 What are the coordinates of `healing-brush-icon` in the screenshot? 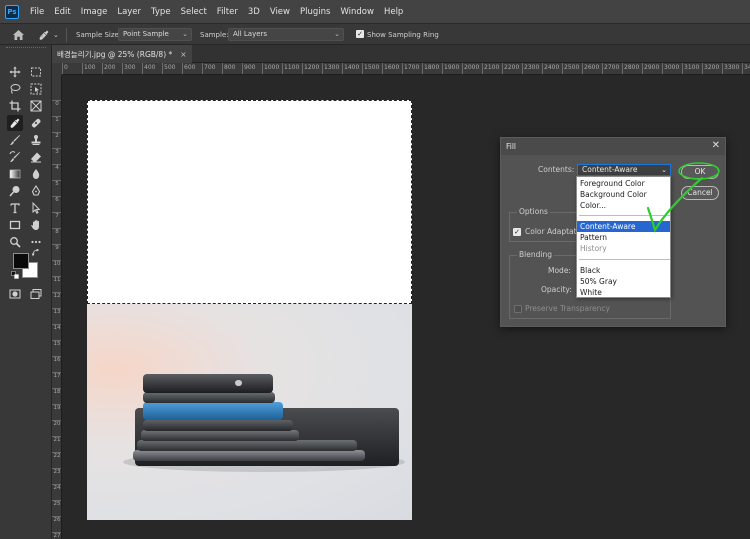 It's located at (36, 123).